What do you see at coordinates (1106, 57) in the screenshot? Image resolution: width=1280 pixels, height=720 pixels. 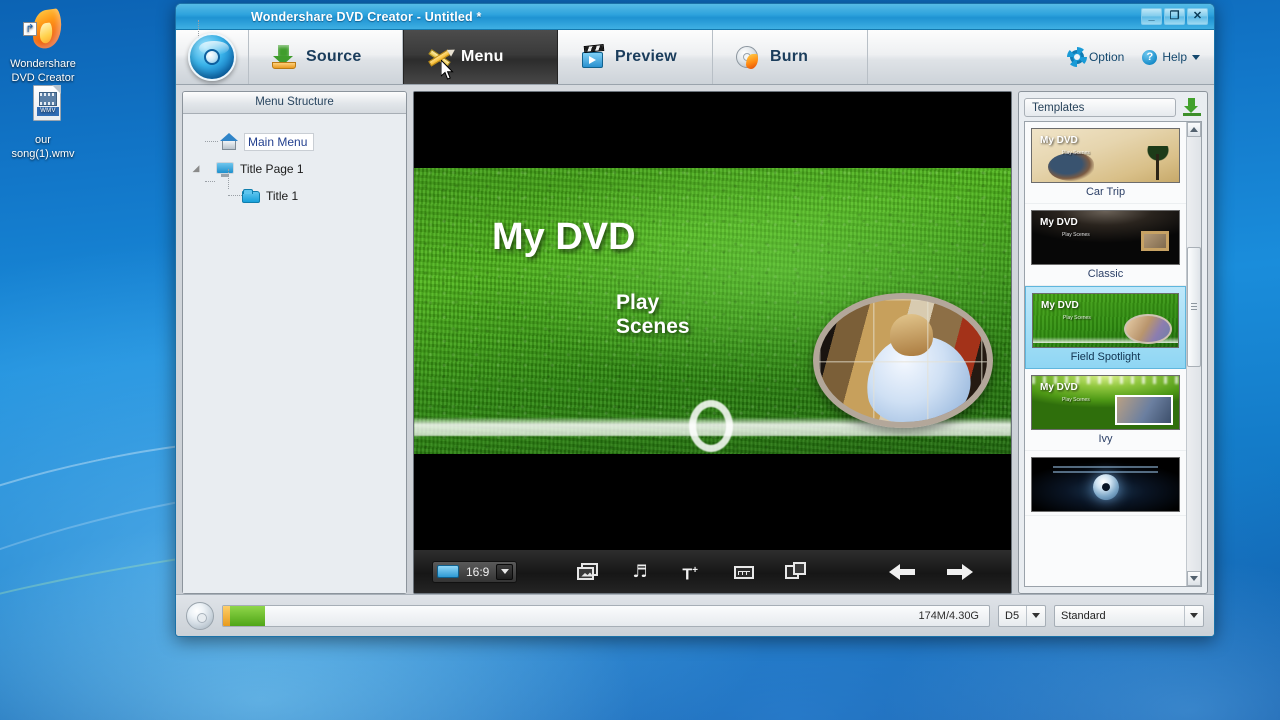 I see `option-label: Option` at bounding box center [1106, 57].